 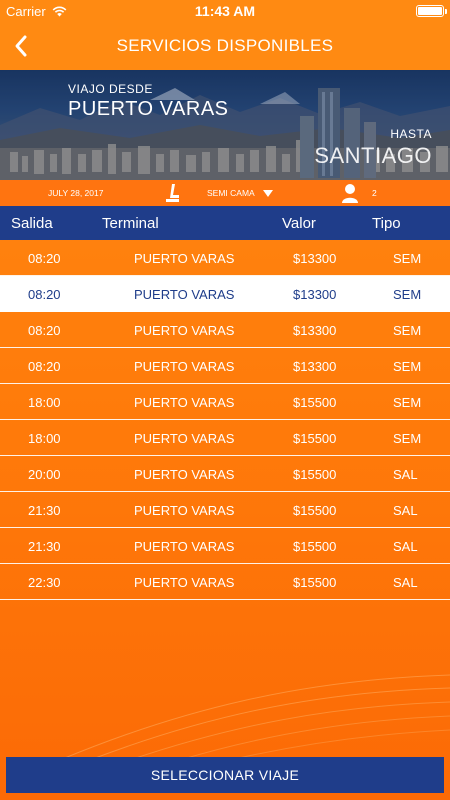 I want to click on trip-info-bar: JULY 28, 2017 SEMI CAMA 2, so click(x=225, y=193).